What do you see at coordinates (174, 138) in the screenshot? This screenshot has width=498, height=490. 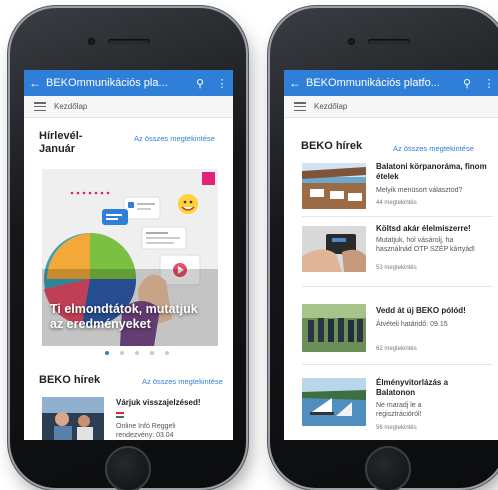 I see `newsletter-see-all-link: Az összes megtekintése` at bounding box center [174, 138].